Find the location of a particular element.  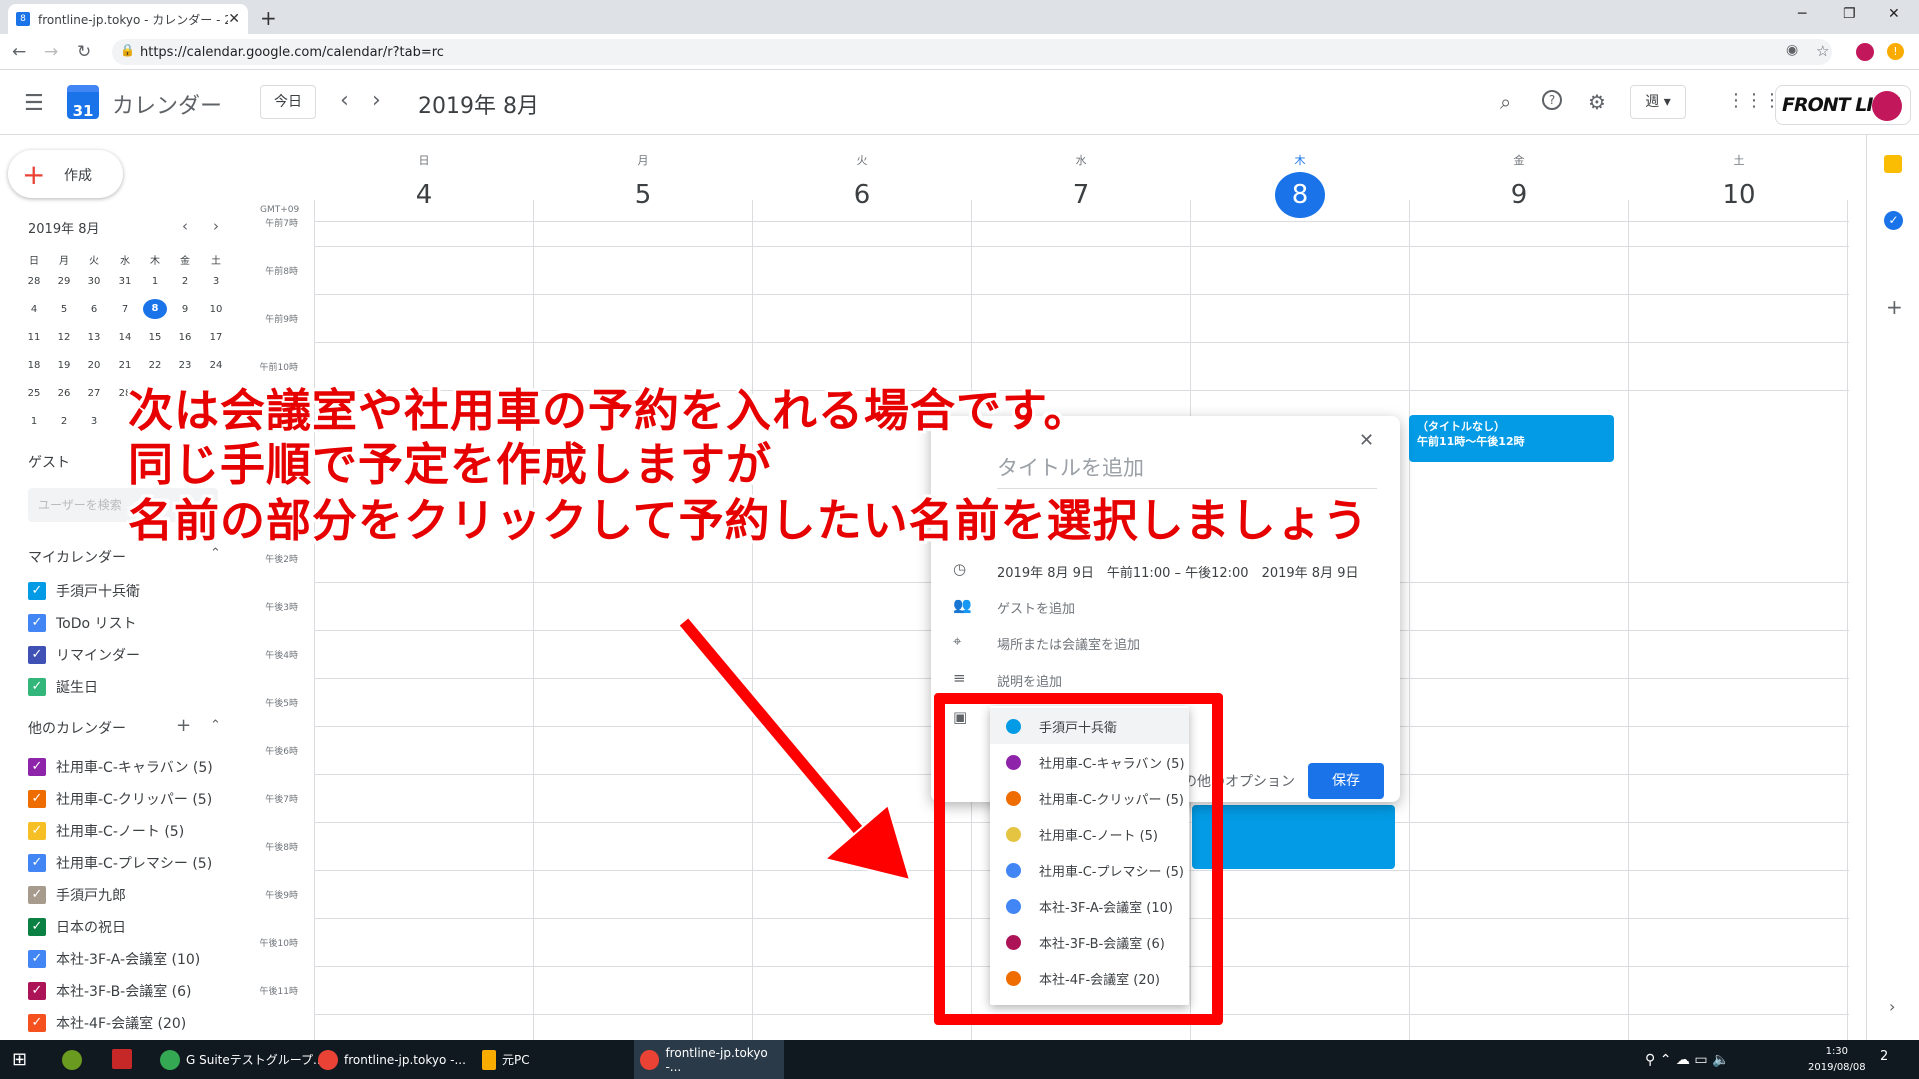

next-week-icon: › is located at coordinates (376, 100).